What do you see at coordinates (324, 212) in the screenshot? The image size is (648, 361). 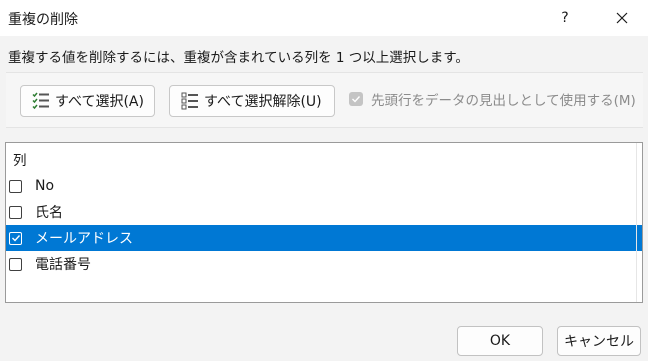 I see `column-item-name: 氏名` at bounding box center [324, 212].